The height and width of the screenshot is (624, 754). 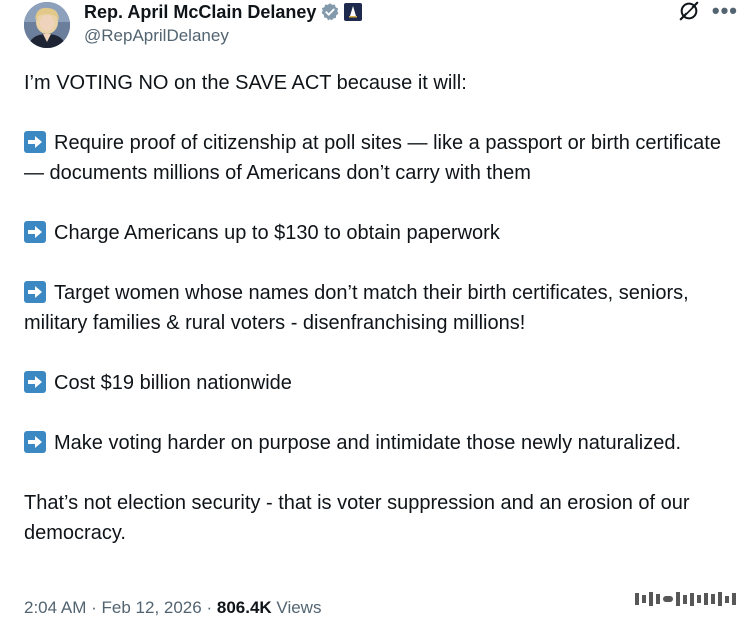 What do you see at coordinates (685, 599) in the screenshot?
I see `watermark-logo-icon` at bounding box center [685, 599].